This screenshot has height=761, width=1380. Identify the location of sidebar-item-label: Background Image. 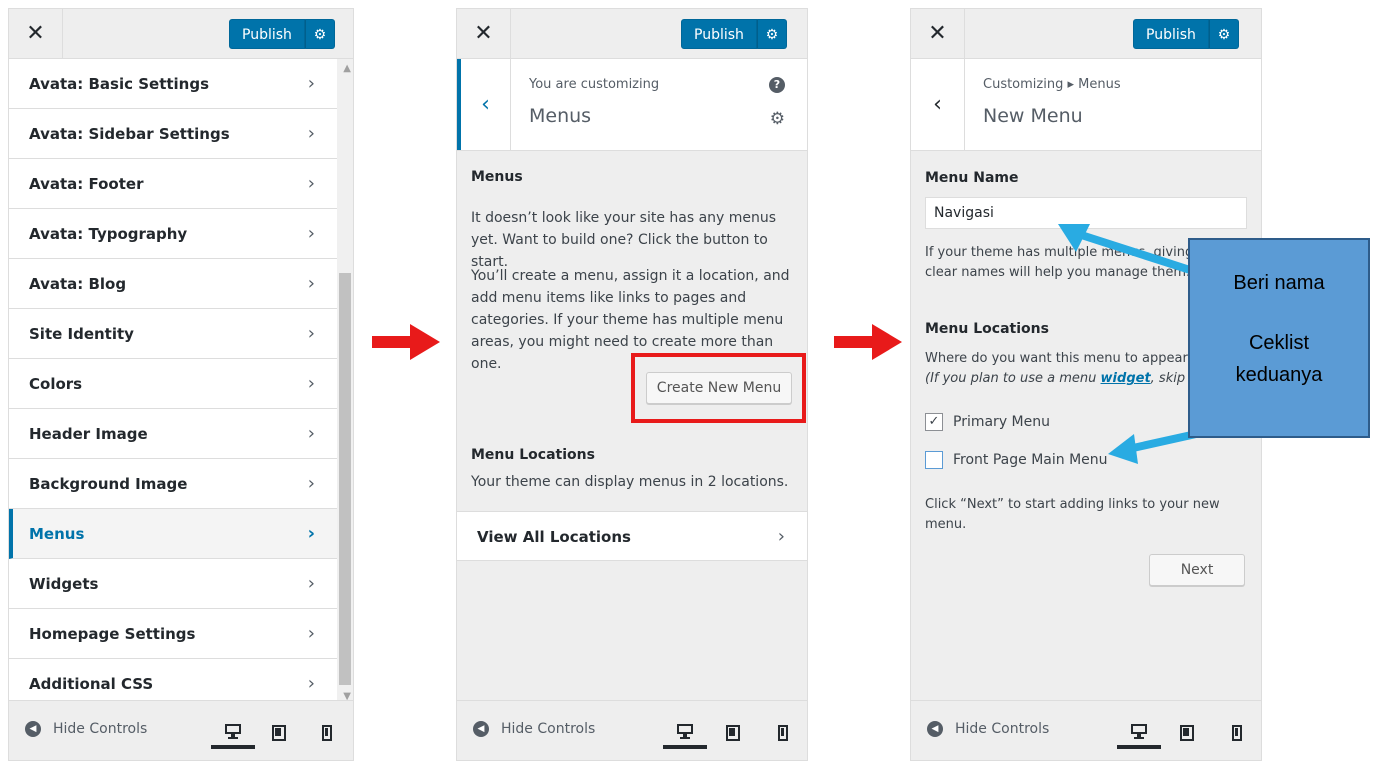
(108, 484).